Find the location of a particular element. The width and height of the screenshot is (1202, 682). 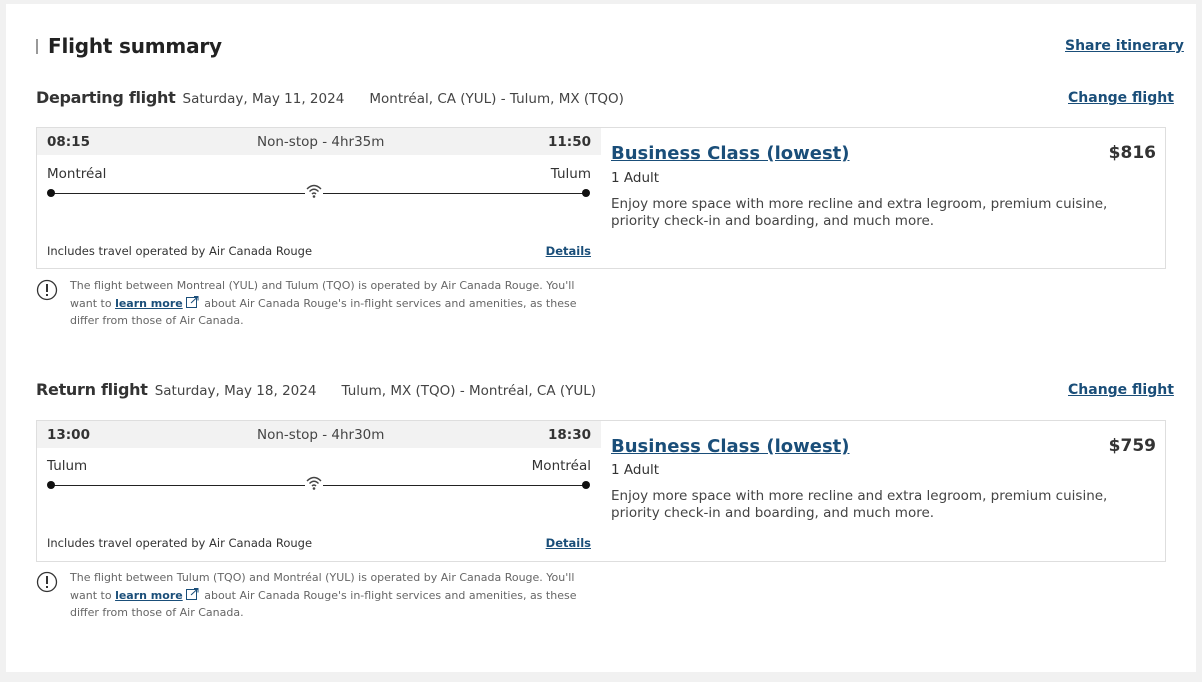

return-date: Saturday, May 18, 2024 is located at coordinates (235, 391).